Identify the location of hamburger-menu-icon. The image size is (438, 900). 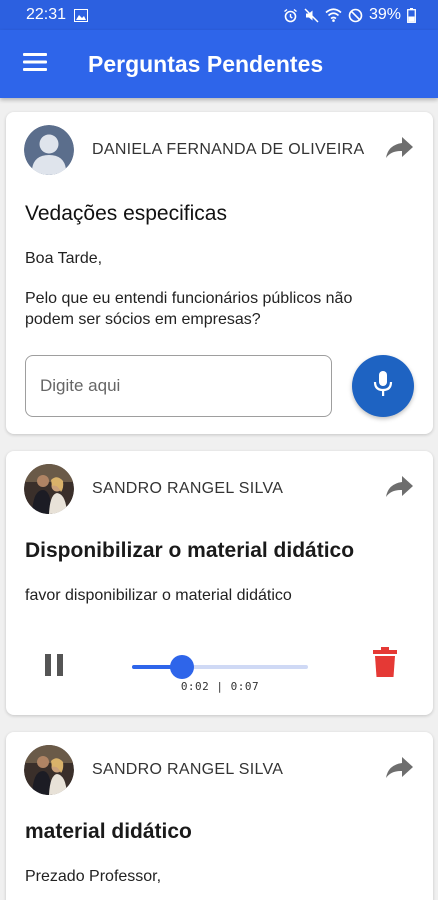
(35, 64).